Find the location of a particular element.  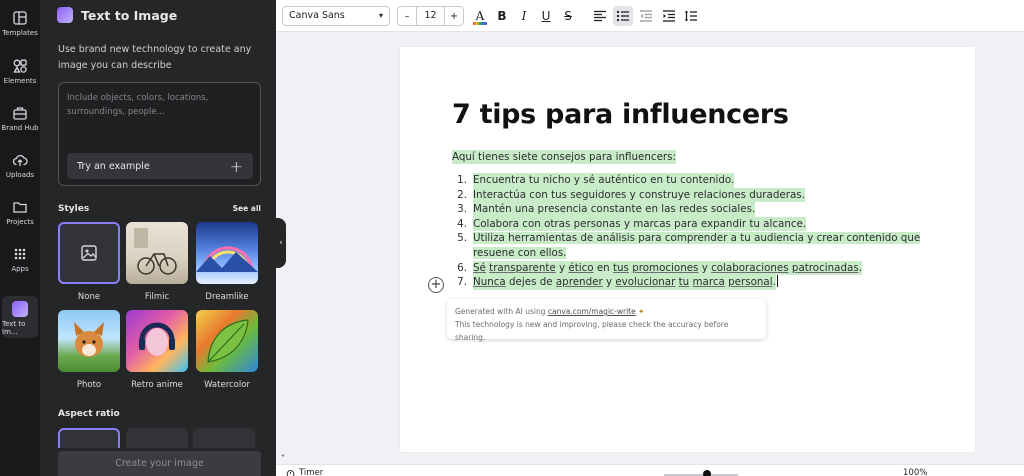

numbered-list-button is located at coordinates (623, 16).